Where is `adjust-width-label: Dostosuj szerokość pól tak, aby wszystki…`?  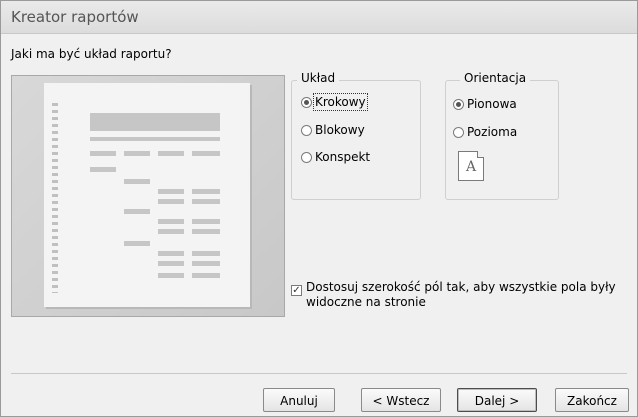
adjust-width-label: Dostosuj szerokość pól tak, aby wszystki… is located at coordinates (461, 295).